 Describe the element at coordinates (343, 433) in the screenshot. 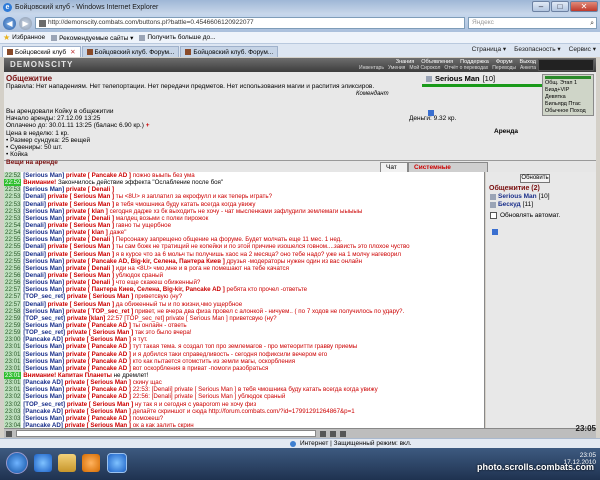

I see `filter-icon` at that location.